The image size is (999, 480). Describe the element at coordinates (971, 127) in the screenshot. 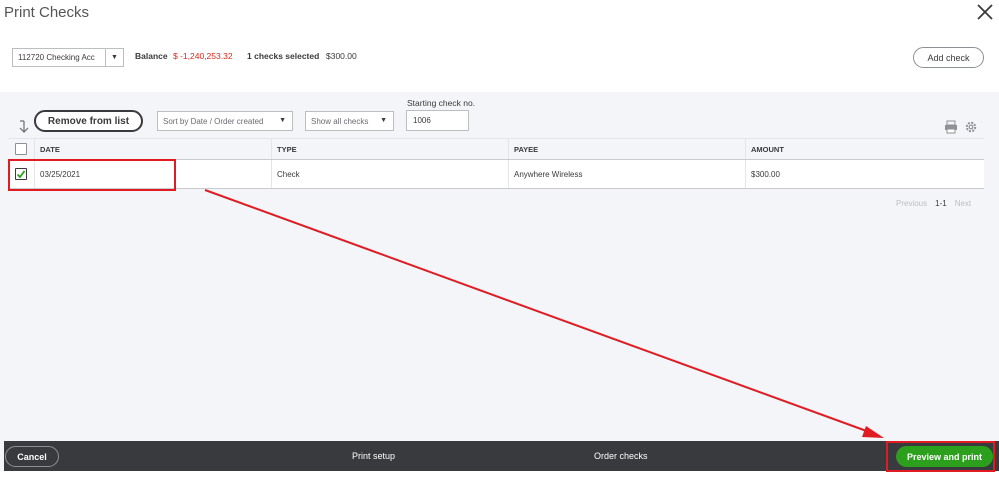

I see `gear-icon` at that location.